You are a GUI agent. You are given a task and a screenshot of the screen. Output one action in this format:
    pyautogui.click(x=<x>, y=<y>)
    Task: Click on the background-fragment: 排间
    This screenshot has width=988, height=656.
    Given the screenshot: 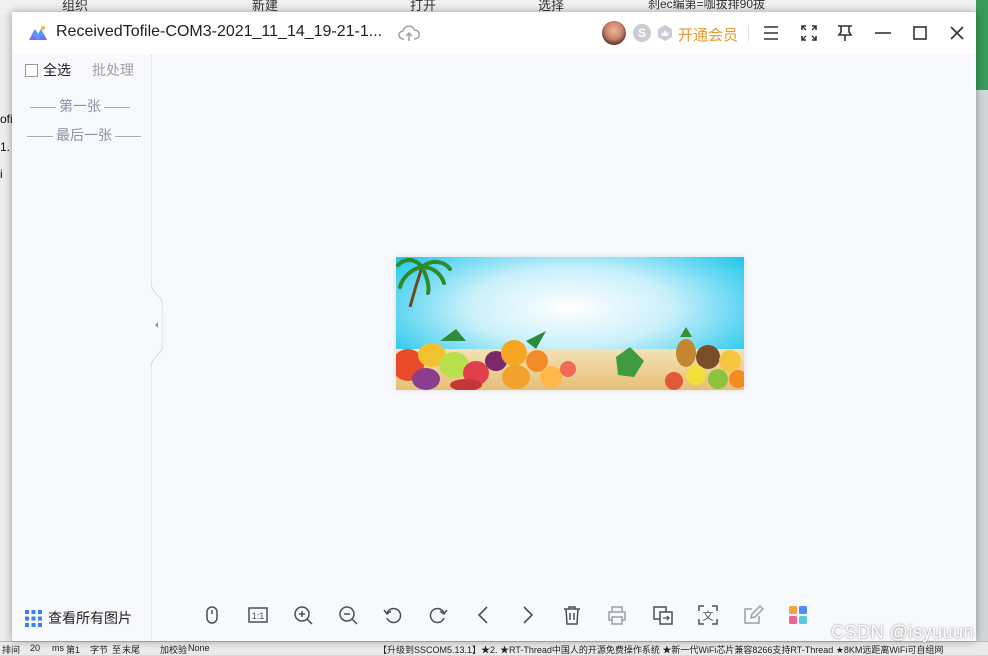 What is the action you would take?
    pyautogui.click(x=11, y=650)
    